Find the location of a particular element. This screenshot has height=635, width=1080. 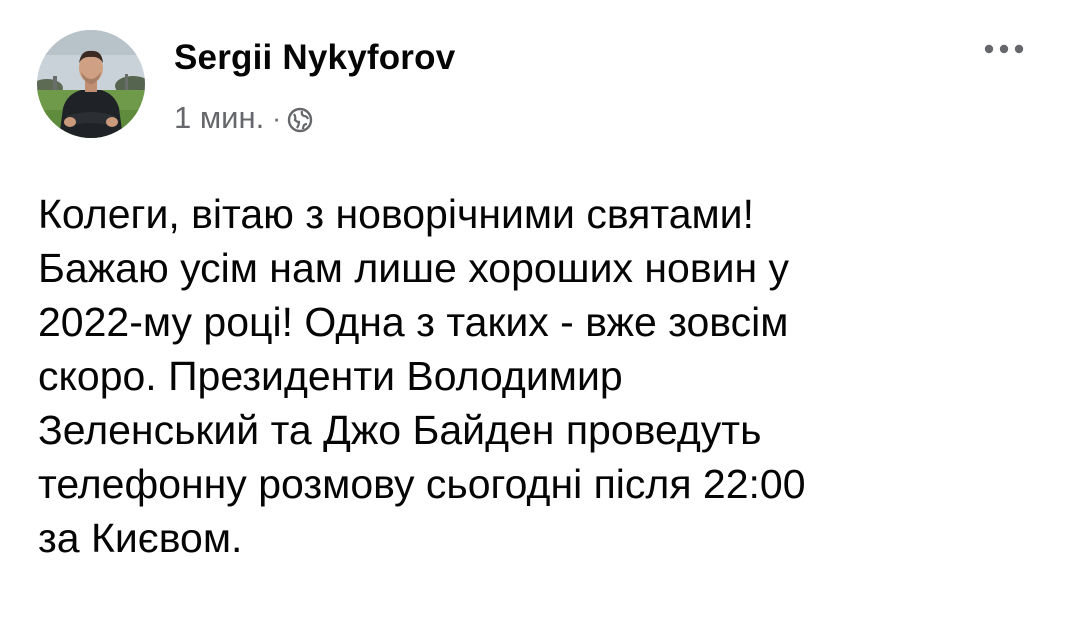

post-meta: 1 мин. · is located at coordinates (243, 118).